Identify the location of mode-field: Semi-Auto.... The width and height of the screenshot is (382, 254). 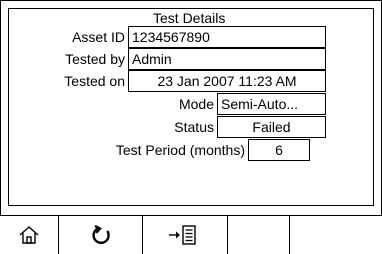
(271, 104).